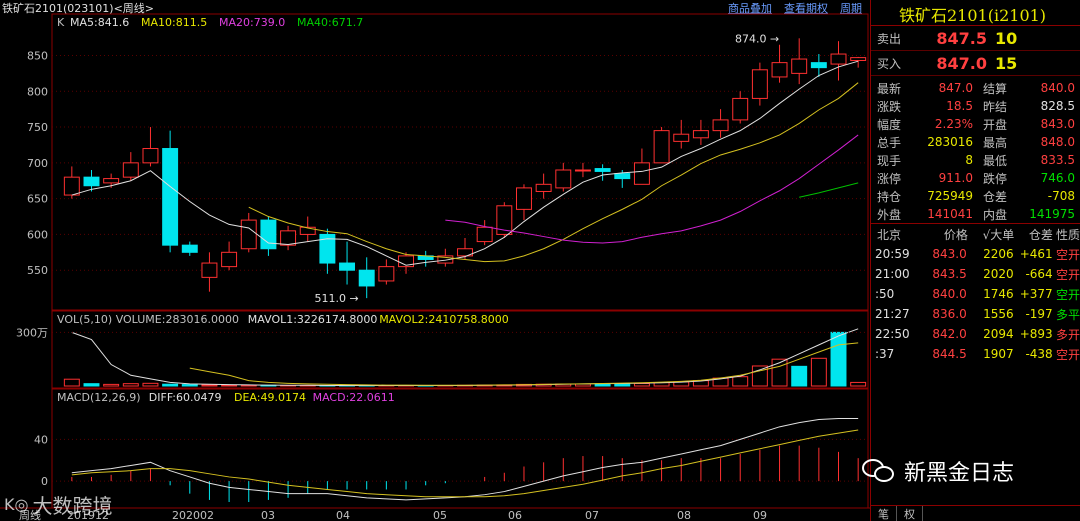 Image resolution: width=1080 pixels, height=521 pixels. Describe the element at coordinates (892, 314) in the screenshot. I see `tick-time: 21:27` at that location.